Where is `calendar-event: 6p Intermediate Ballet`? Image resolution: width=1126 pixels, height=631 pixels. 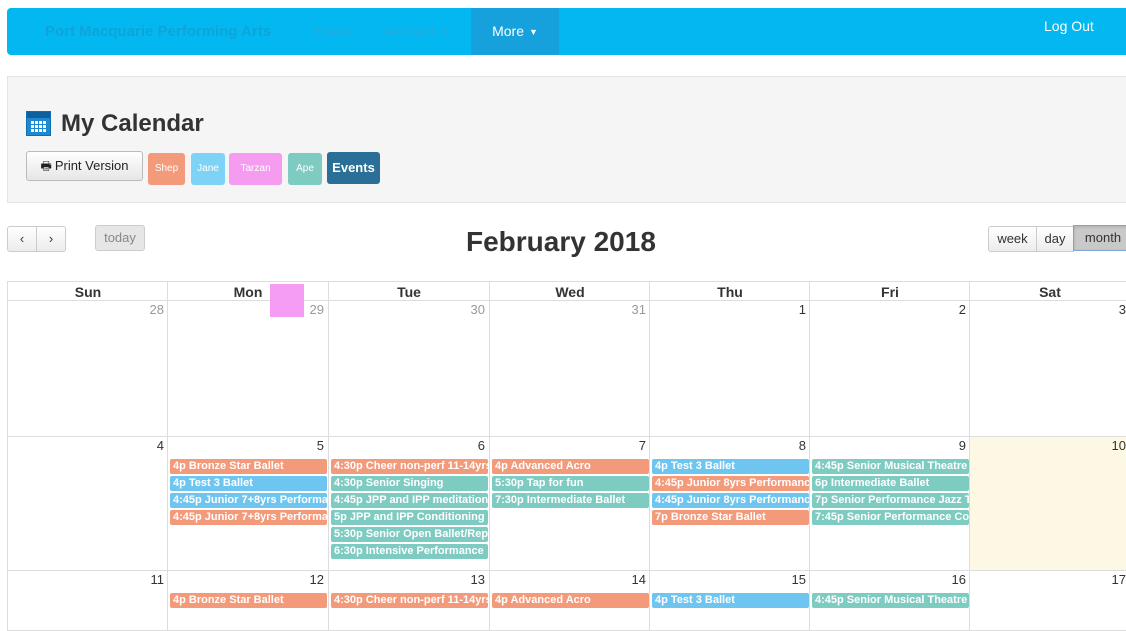
calendar-event: 6p Intermediate Ballet is located at coordinates (890, 483).